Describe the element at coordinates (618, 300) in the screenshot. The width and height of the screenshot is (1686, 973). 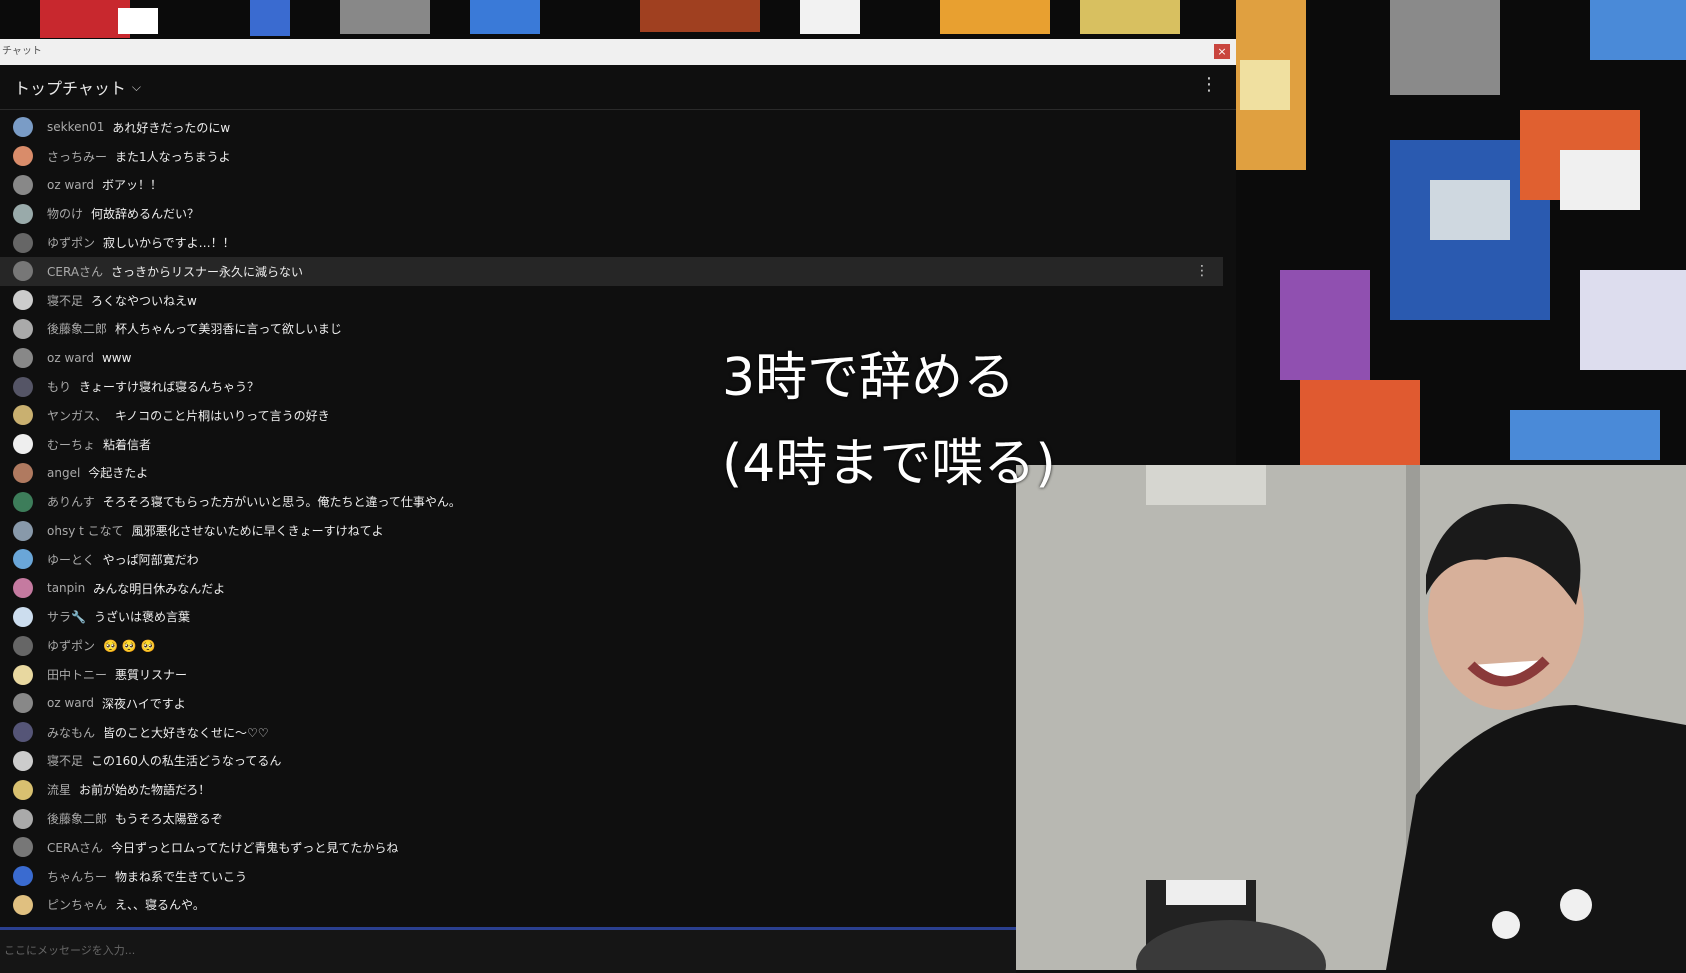
I see `chat-message: 寝不足 ろくなやついねえw` at that location.